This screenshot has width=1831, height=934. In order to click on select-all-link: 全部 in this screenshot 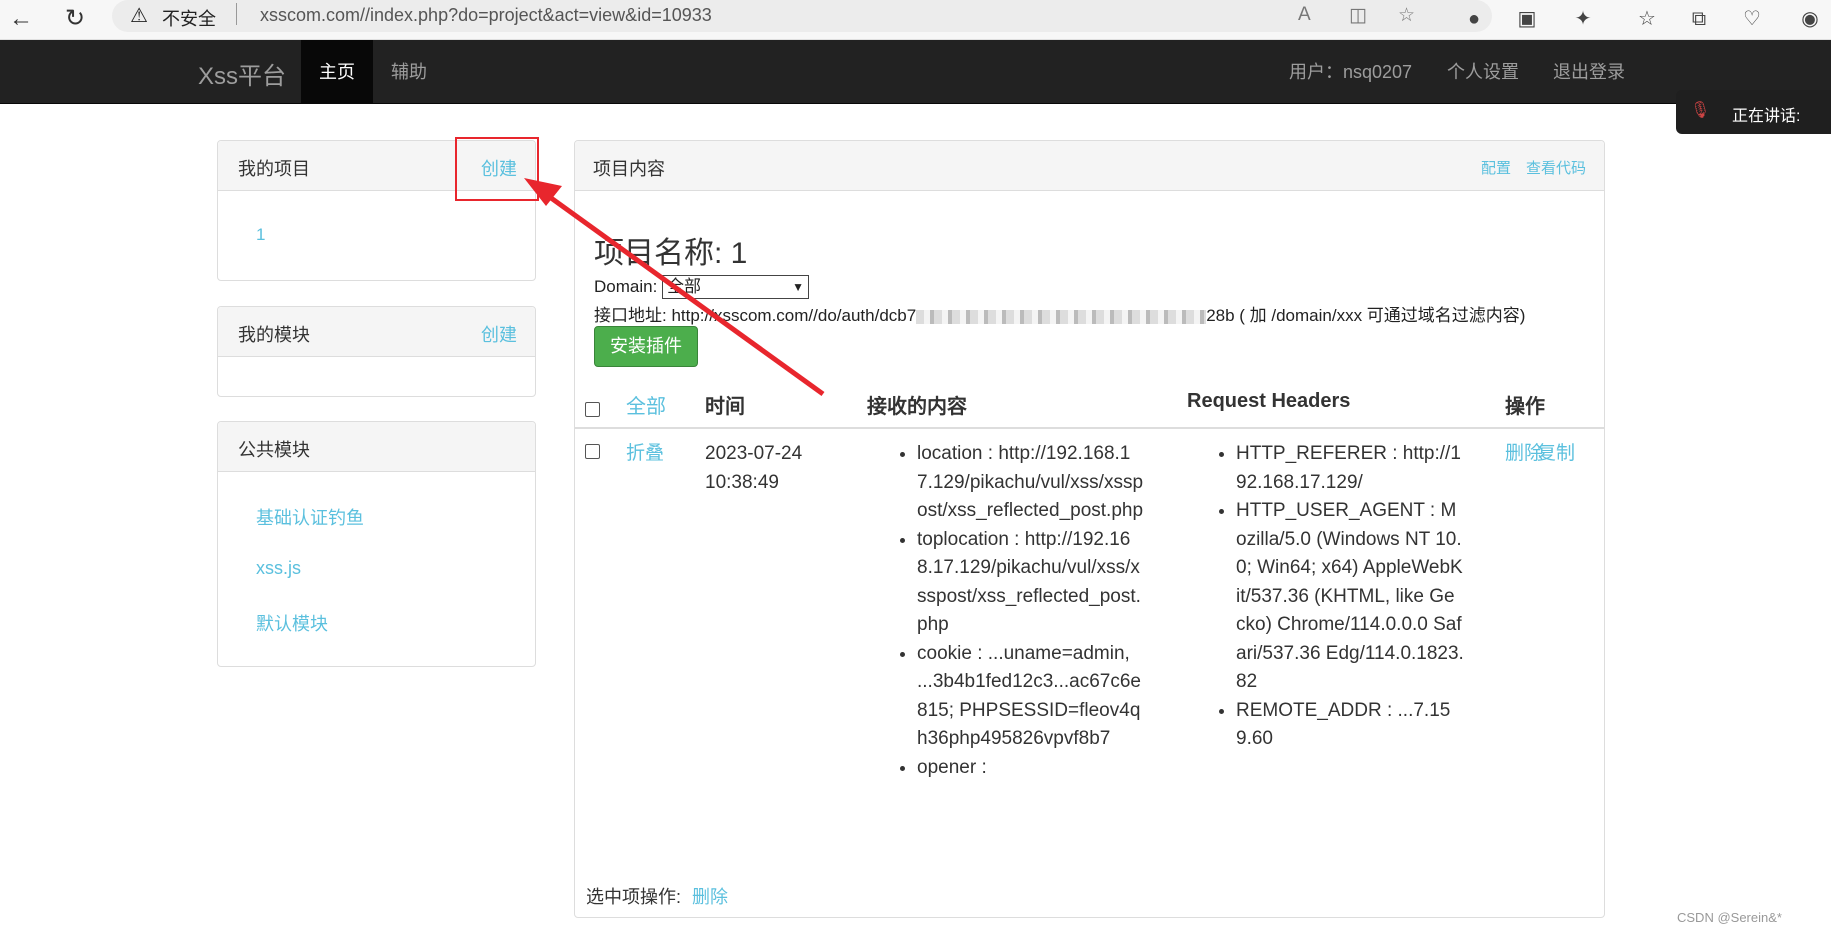, I will do `click(646, 404)`.